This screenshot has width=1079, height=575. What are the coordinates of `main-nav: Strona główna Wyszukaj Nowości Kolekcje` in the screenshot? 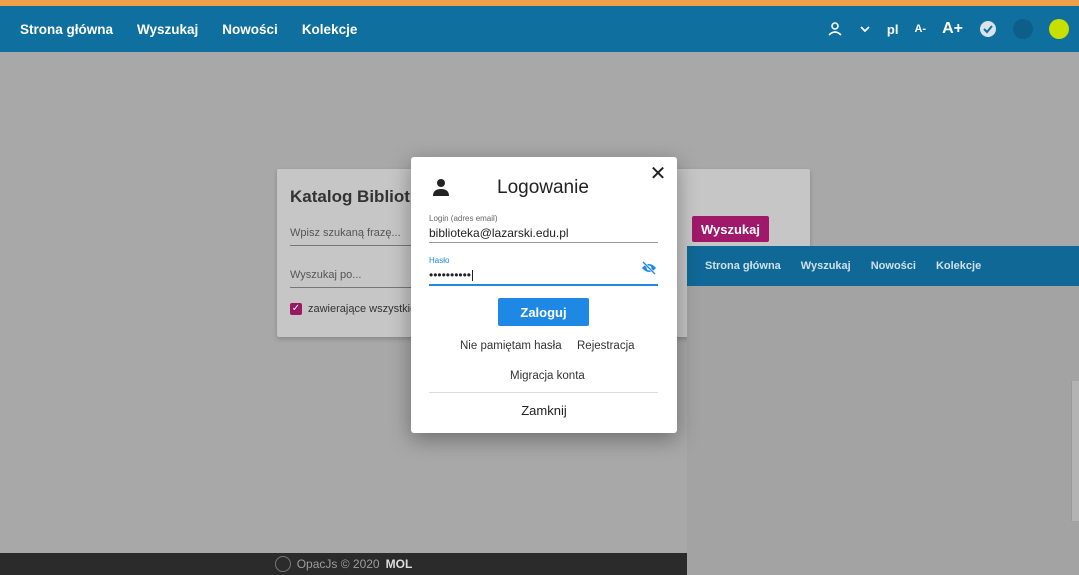 It's located at (188, 29).